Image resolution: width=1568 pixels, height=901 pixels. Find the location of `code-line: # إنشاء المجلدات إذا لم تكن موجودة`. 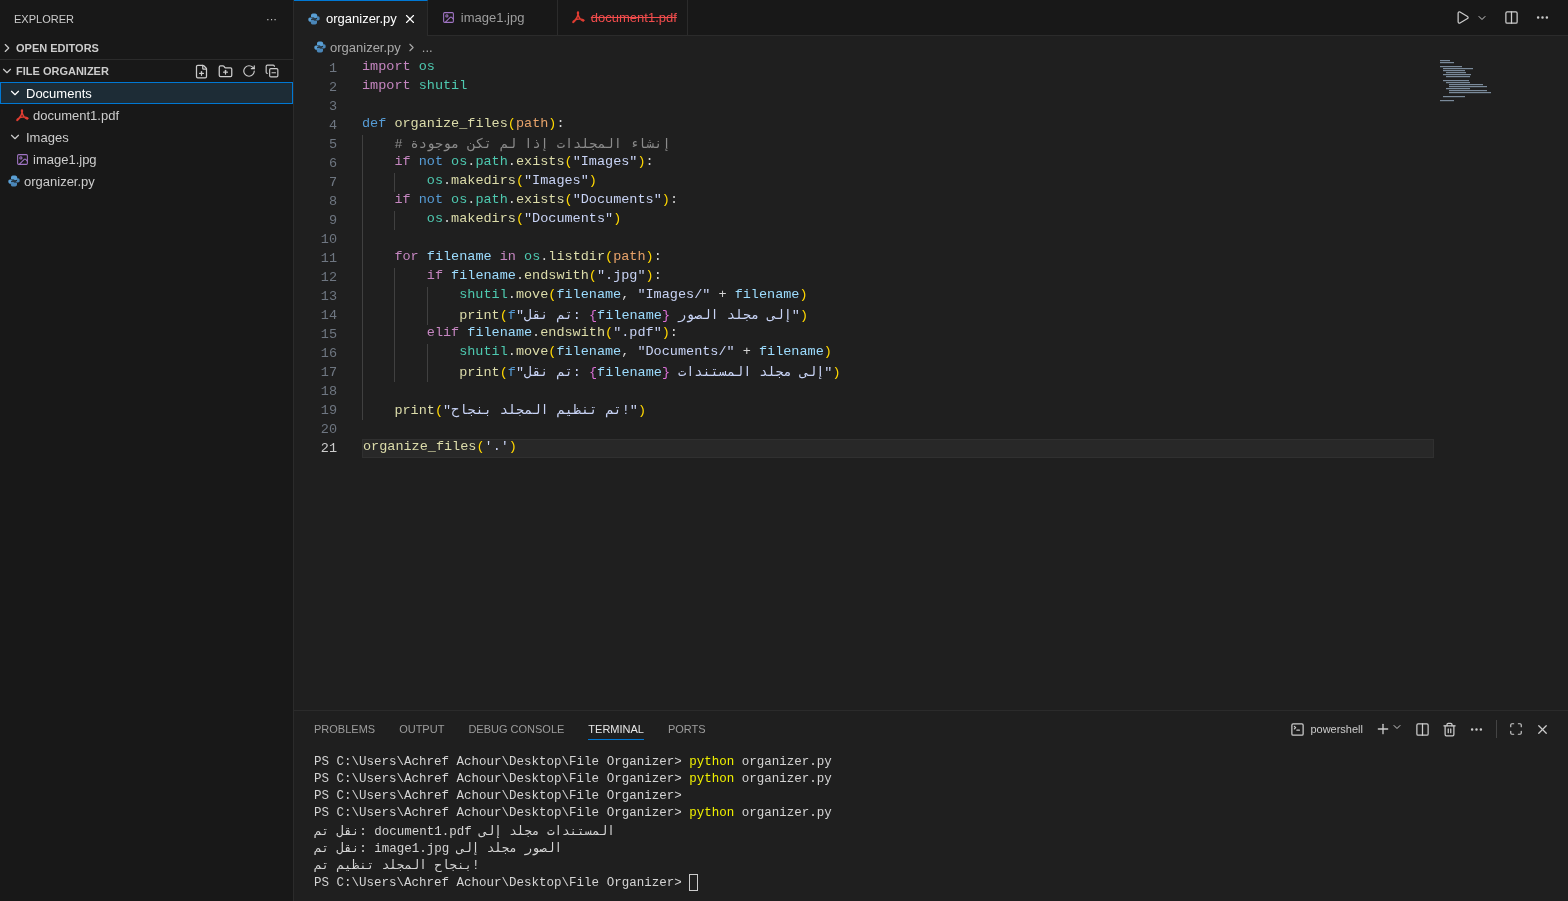

code-line: # إنشاء المجلدات إذا لم تكن موجودة is located at coordinates (532, 145).